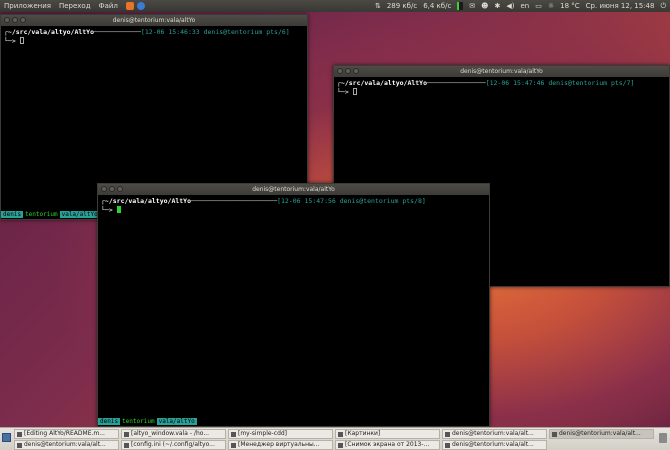 Image resolution: width=670 pixels, height=450 pixels. Describe the element at coordinates (570, 6) in the screenshot. I see `temperature: 18 °C` at that location.